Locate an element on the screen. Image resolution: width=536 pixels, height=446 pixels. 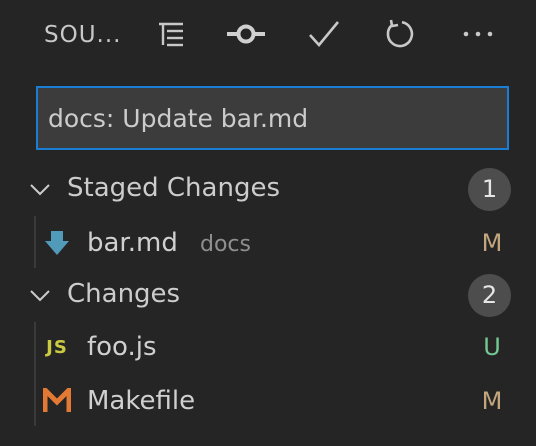
file-row-makefile: Makefile M is located at coordinates (268, 401).